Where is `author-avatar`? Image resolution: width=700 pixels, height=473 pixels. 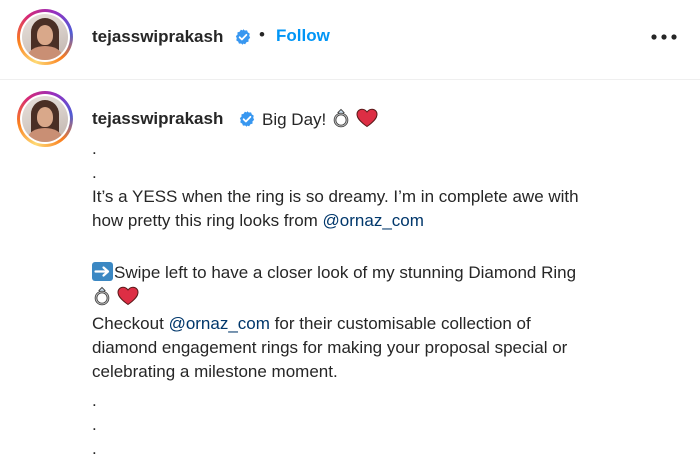 author-avatar is located at coordinates (45, 37).